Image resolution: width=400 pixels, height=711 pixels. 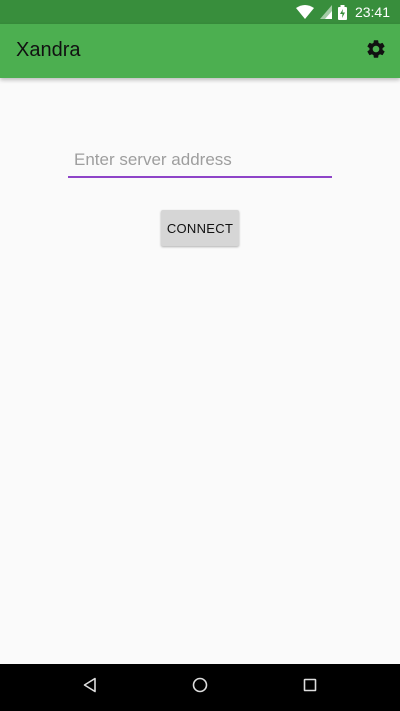 I want to click on navigation-bar, so click(x=200, y=687).